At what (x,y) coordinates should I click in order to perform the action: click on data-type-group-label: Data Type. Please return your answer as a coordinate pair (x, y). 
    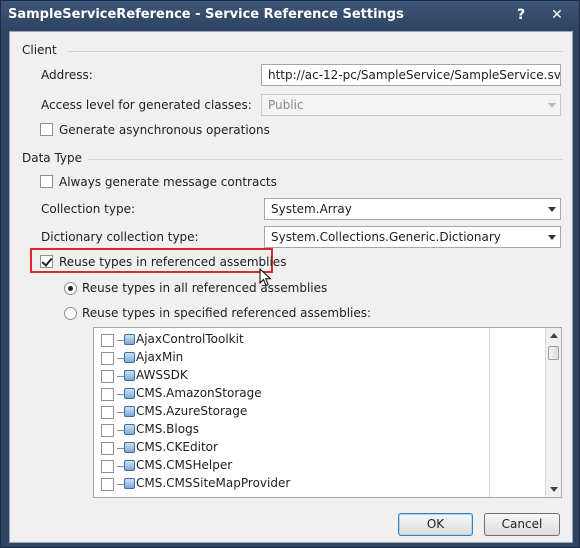
    Looking at the image, I should click on (52, 158).